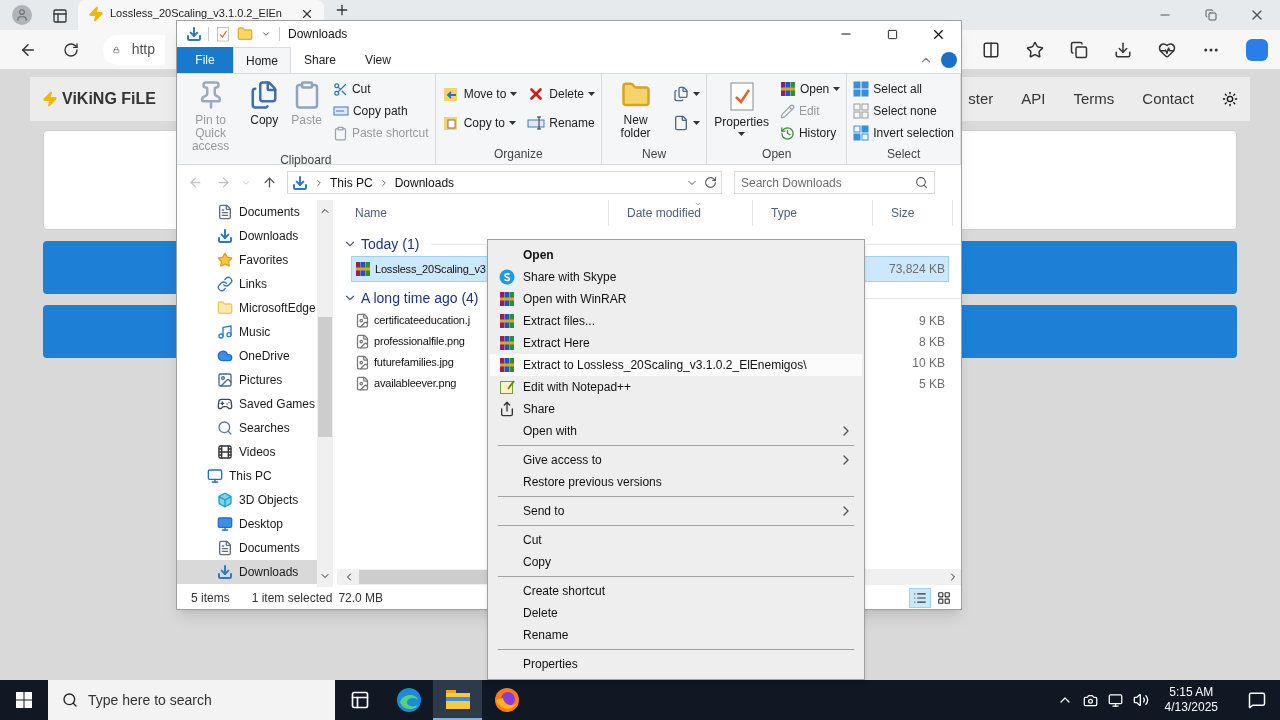  I want to click on group-label: New, so click(654, 155).